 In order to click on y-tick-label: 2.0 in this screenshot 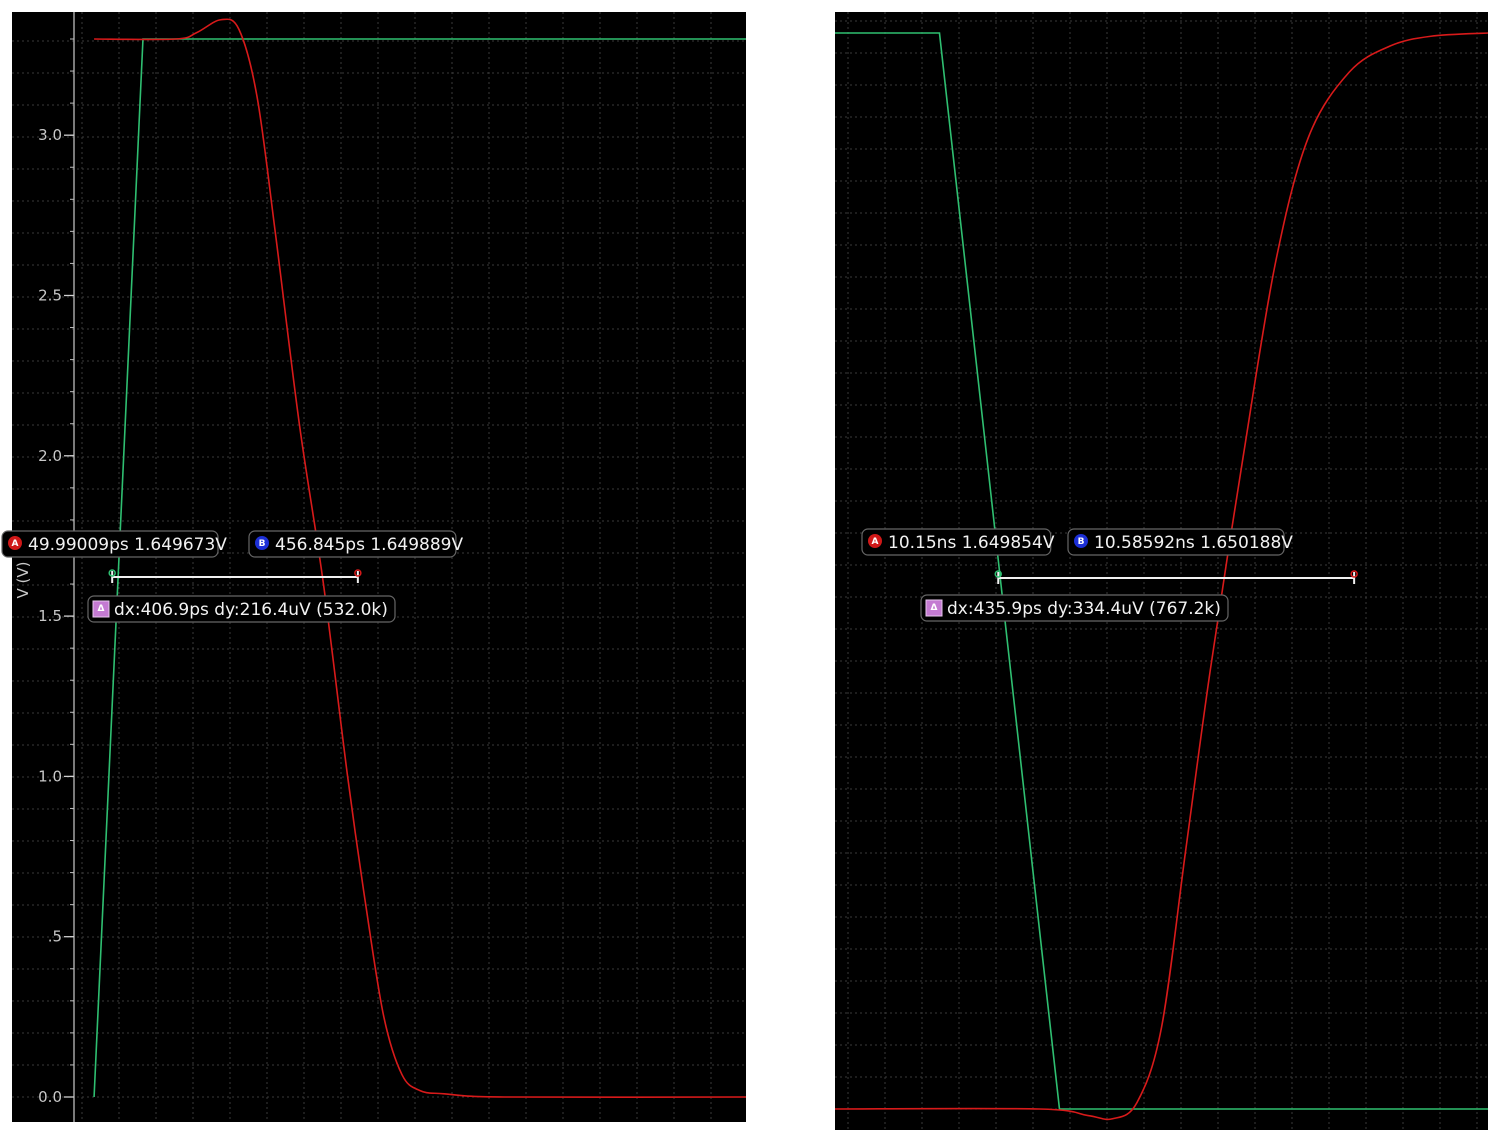, I will do `click(50, 456)`.